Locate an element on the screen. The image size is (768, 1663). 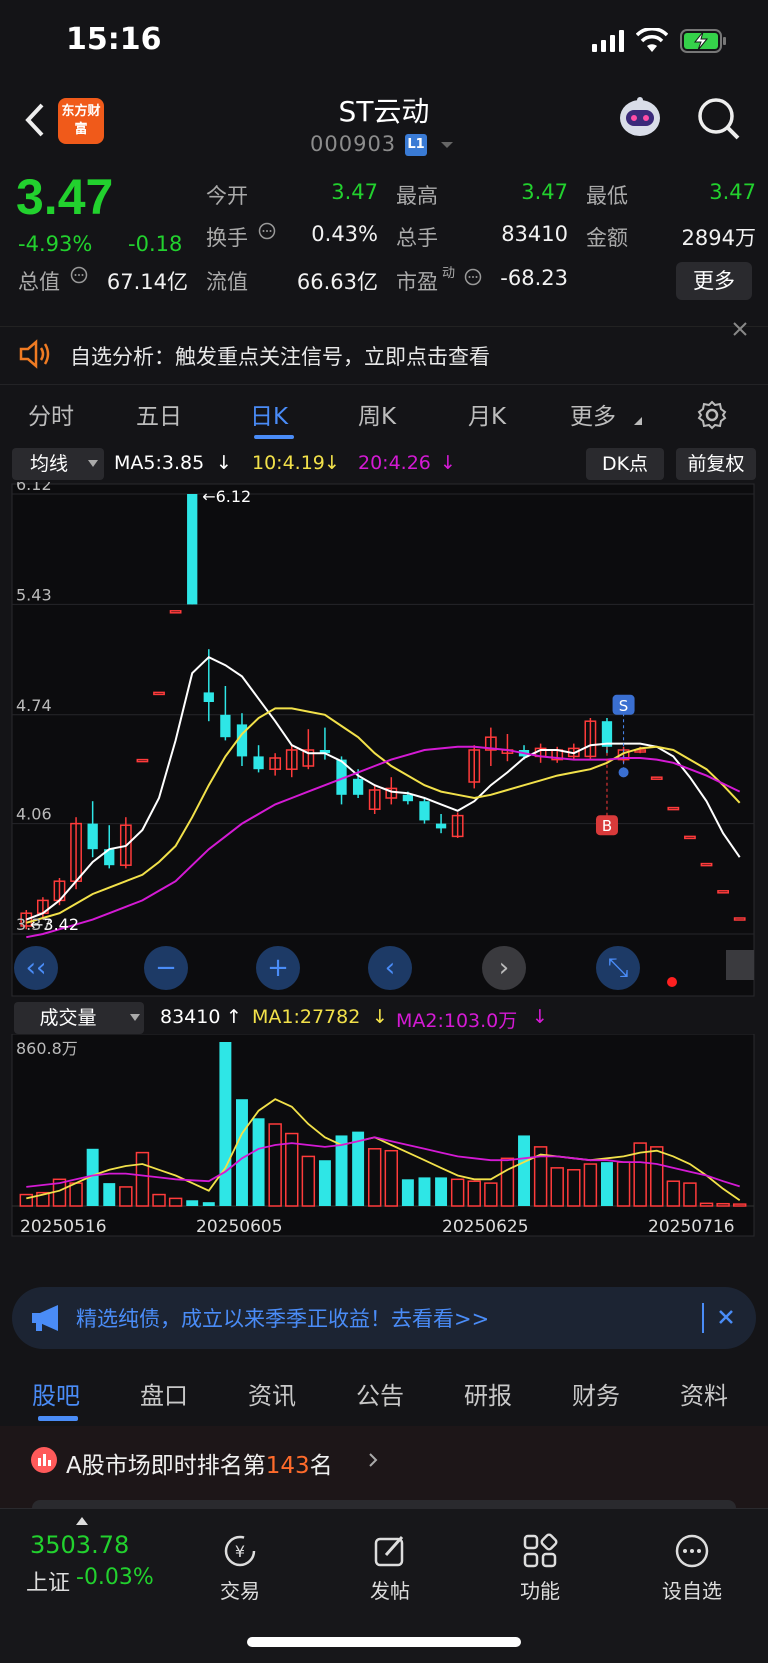
tab-more: 更多 is located at coordinates (593, 414).